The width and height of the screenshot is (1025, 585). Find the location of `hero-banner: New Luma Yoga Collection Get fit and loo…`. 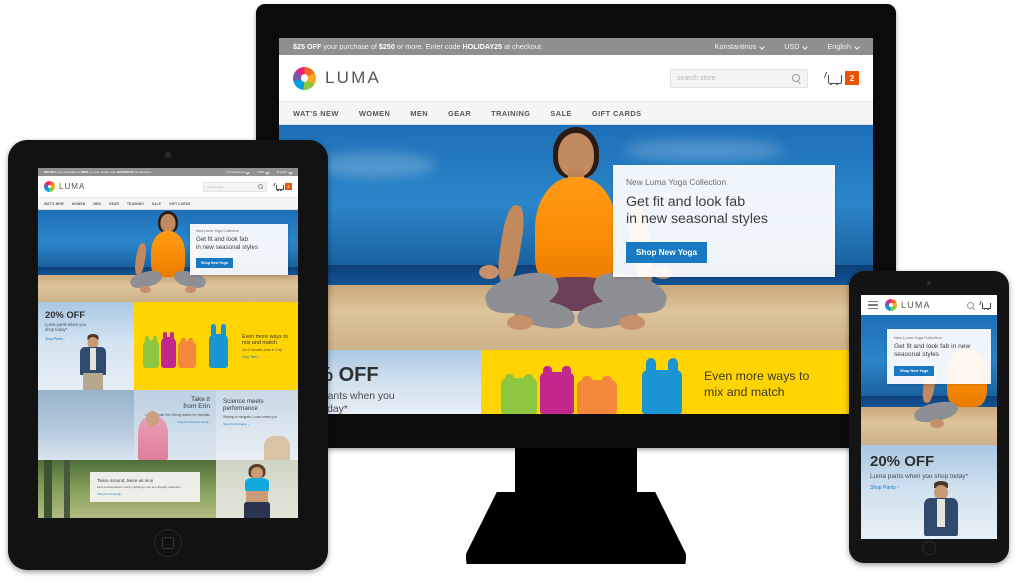

hero-banner: New Luma Yoga Collection Get fit and loo… is located at coordinates (168, 256).